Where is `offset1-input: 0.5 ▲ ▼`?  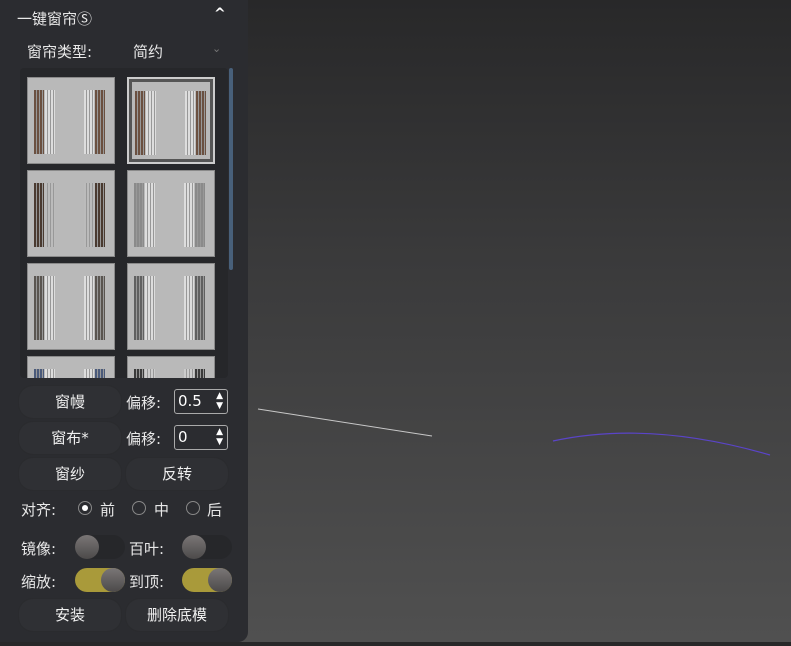 offset1-input: 0.5 ▲ ▼ is located at coordinates (201, 401).